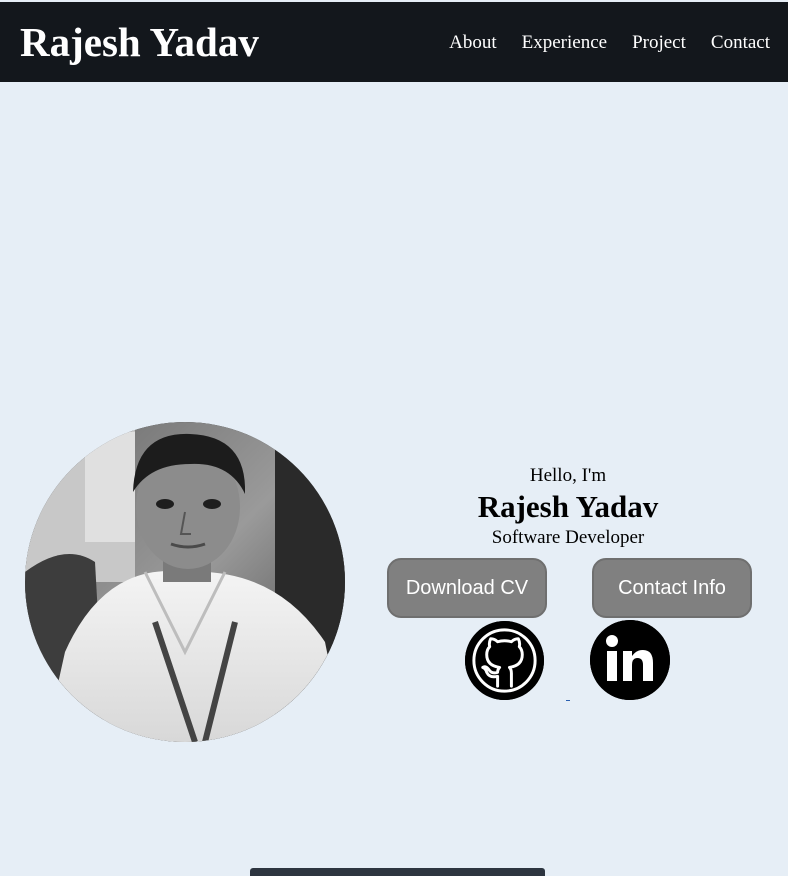 This screenshot has height=876, width=788. Describe the element at coordinates (568, 475) in the screenshot. I see `greeting-text: Hello, I'm` at that location.